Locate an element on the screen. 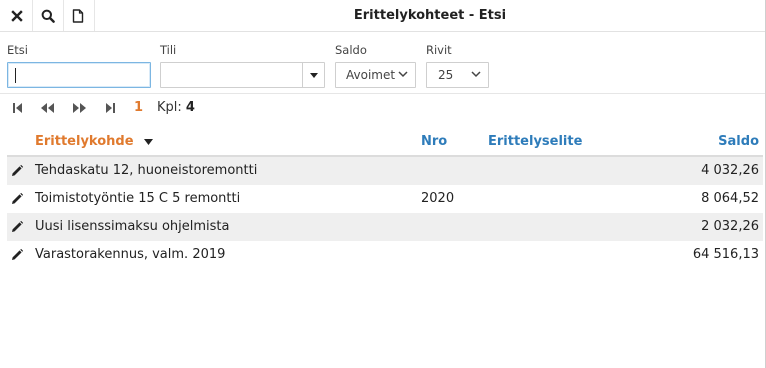  previous-page-button is located at coordinates (47, 108).